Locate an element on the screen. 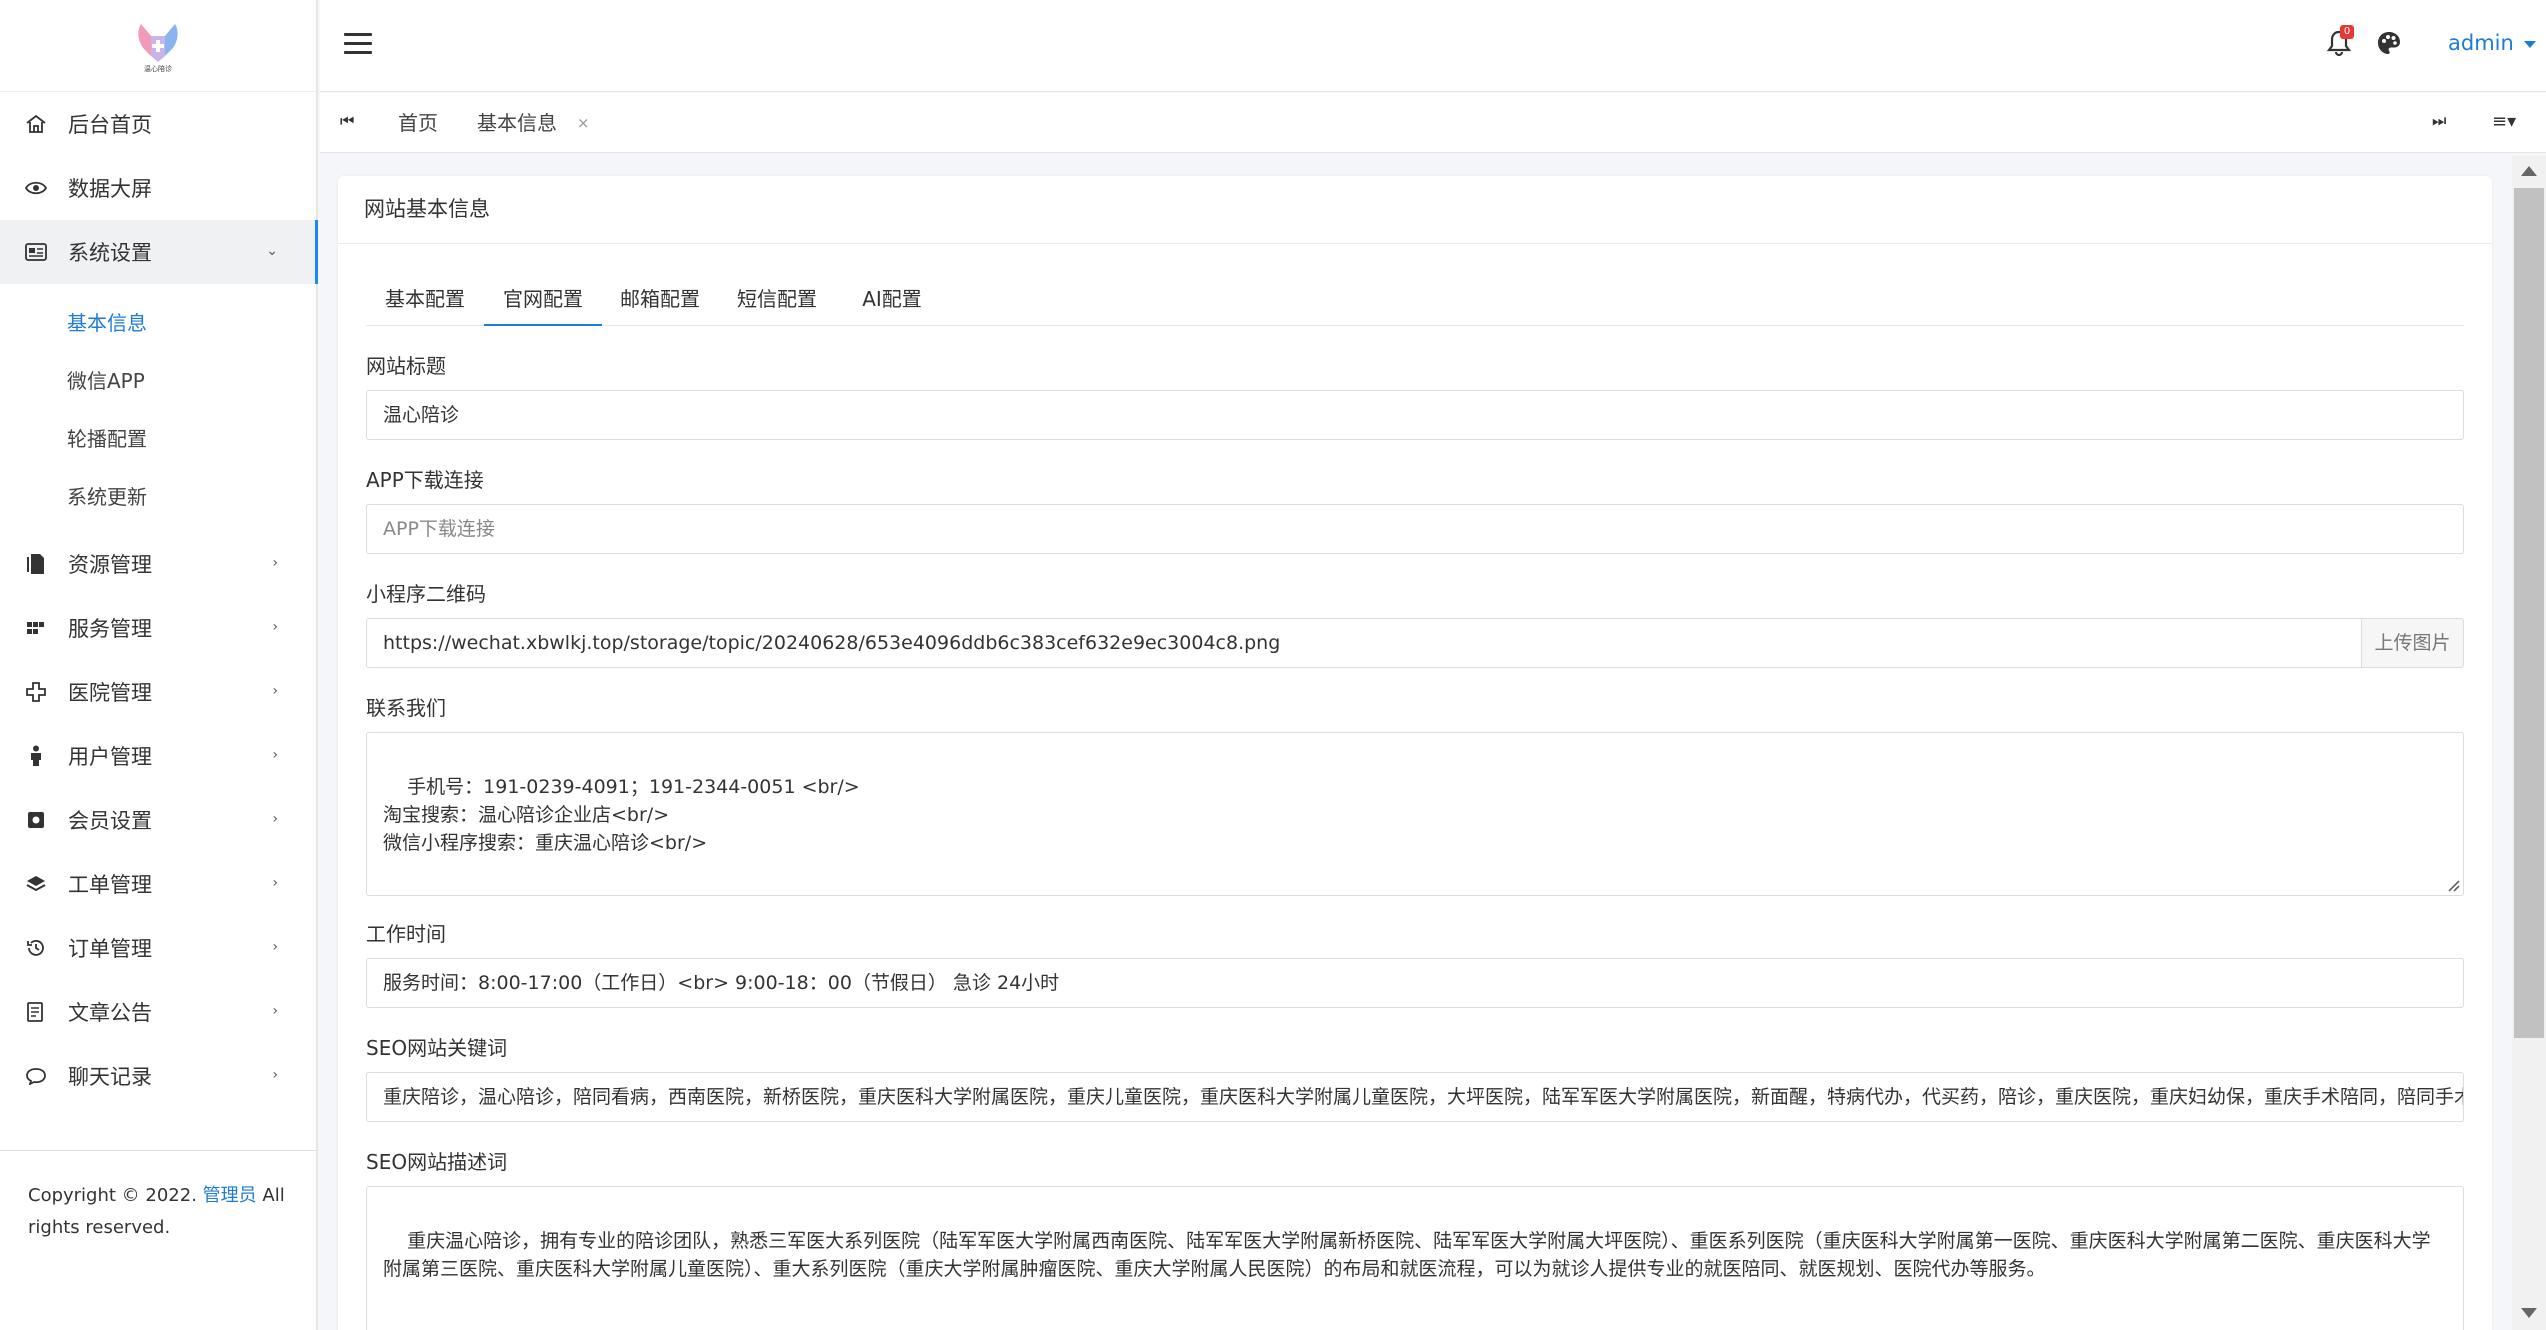 This screenshot has height=1330, width=2546. scroll-thumb is located at coordinates (2529, 613).